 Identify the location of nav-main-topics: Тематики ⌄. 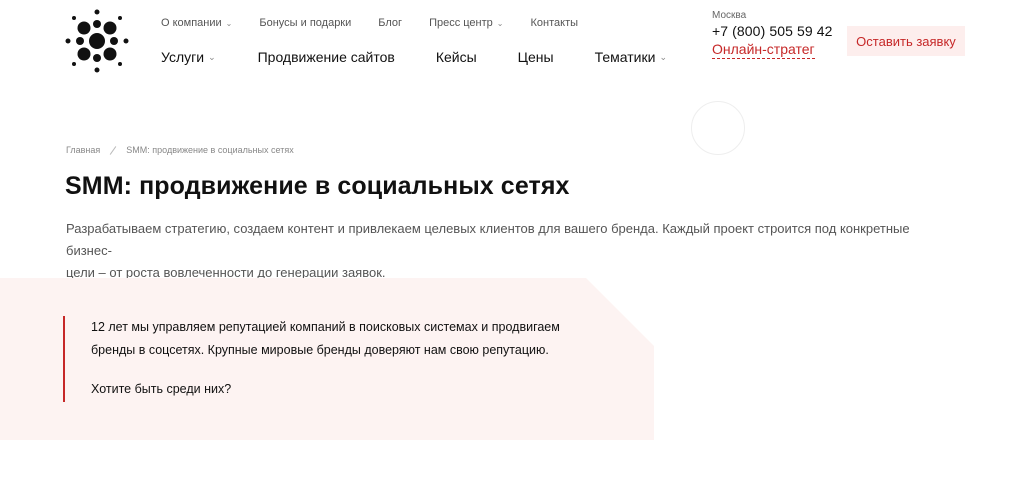
(631, 57).